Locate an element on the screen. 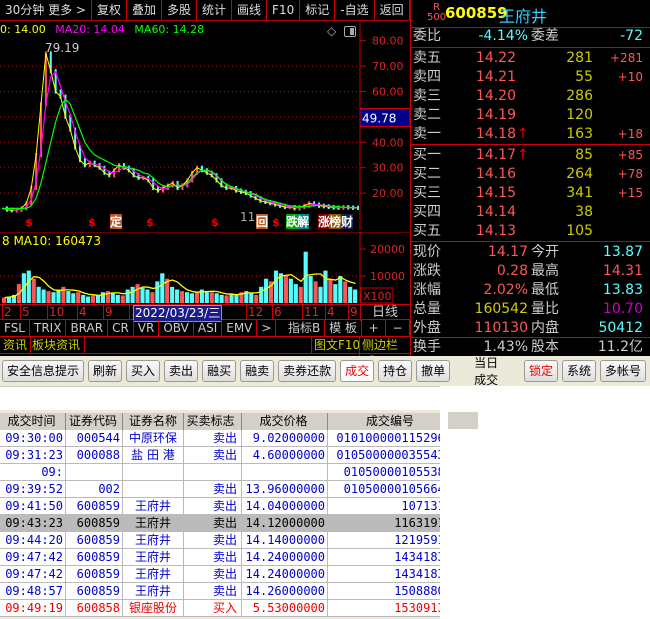 This screenshot has height=619, width=650. rank-badge: R 500 is located at coordinates (437, 12).